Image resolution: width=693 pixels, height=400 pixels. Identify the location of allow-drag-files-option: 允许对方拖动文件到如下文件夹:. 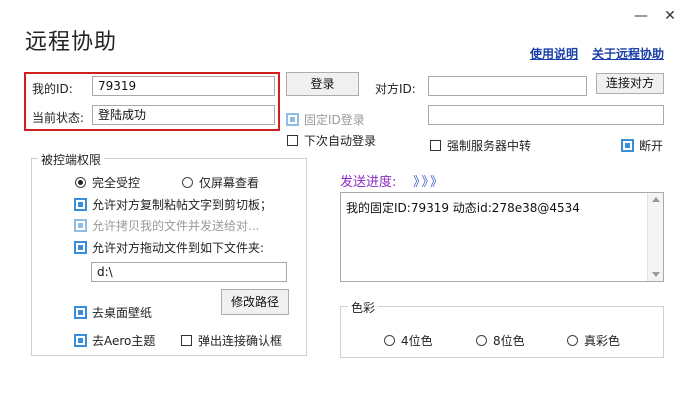
(169, 247).